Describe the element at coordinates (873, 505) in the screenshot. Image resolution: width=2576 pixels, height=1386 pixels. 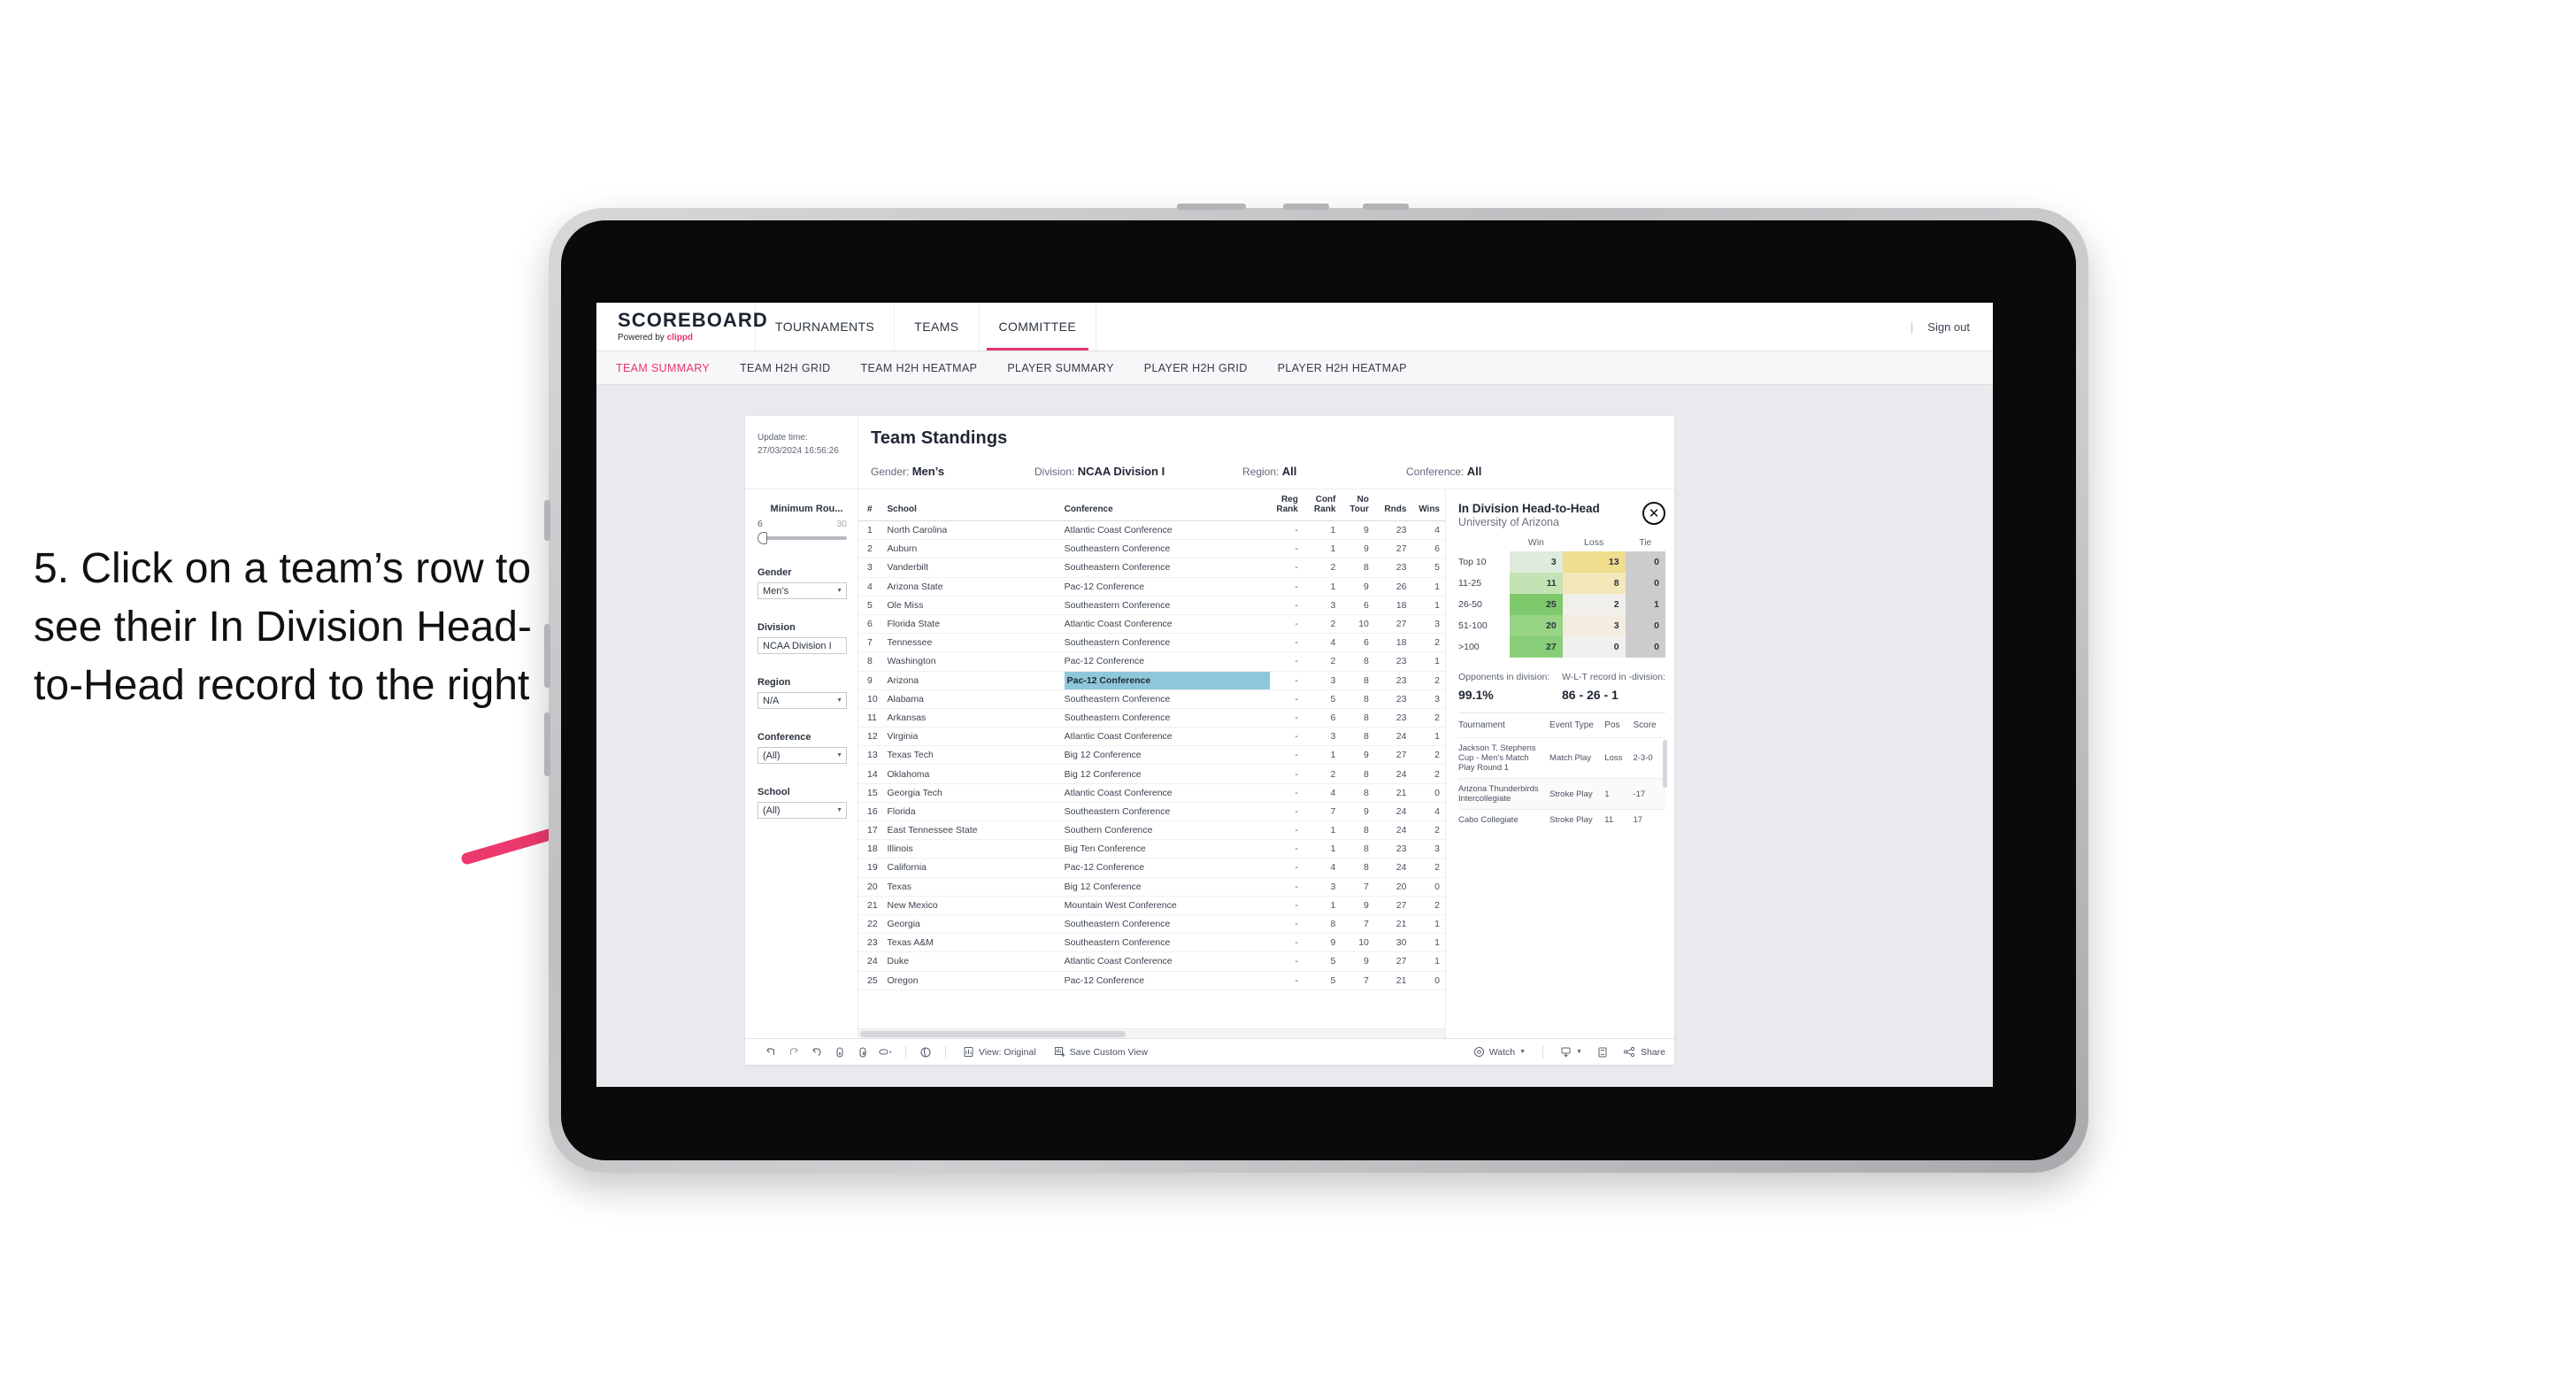
I see `col-rank: #` at that location.